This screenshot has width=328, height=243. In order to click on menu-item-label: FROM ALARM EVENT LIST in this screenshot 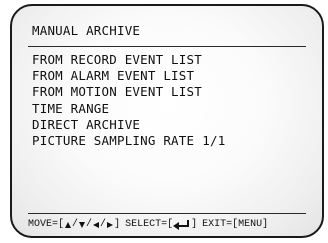, I will do `click(113, 76)`.